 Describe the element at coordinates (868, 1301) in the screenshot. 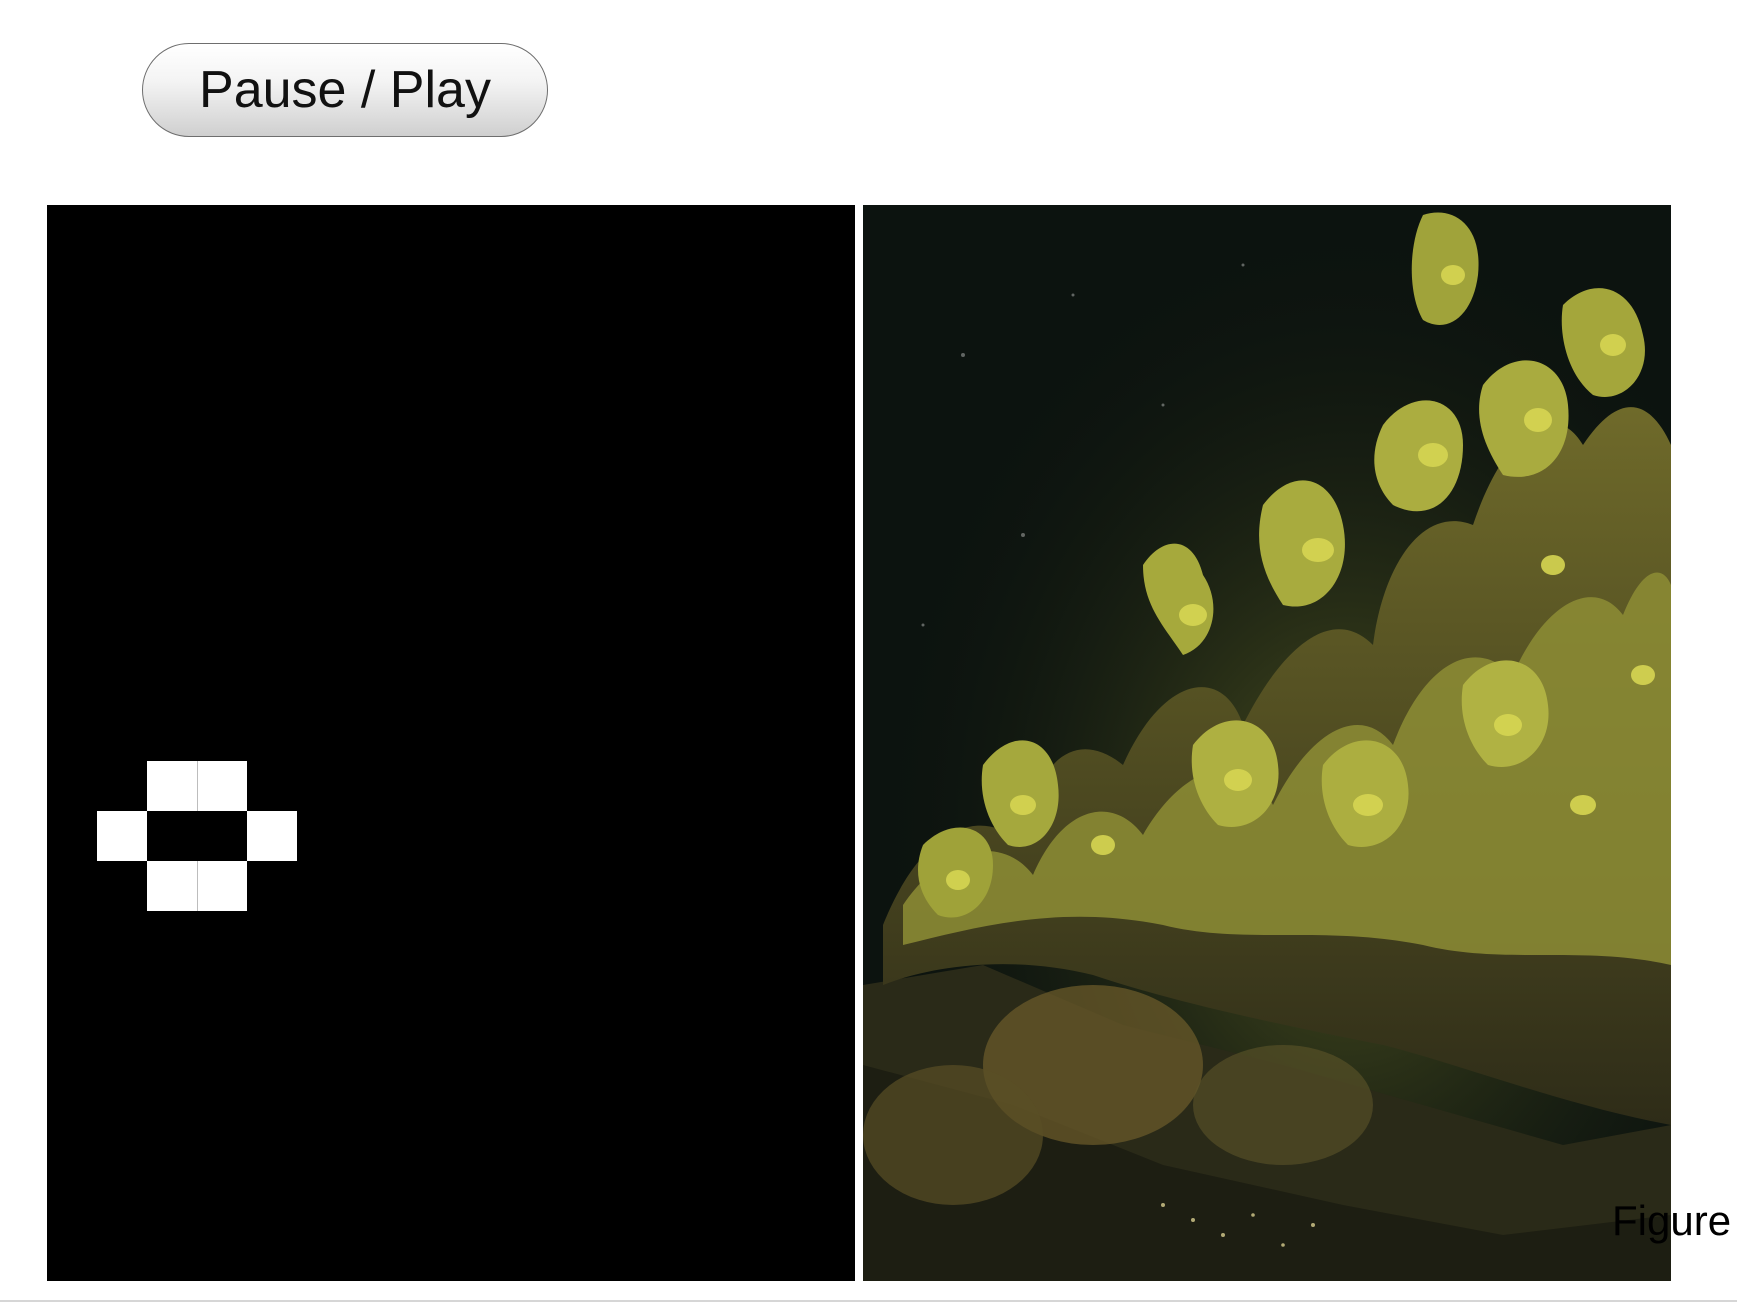

I see `bottom-divider` at that location.